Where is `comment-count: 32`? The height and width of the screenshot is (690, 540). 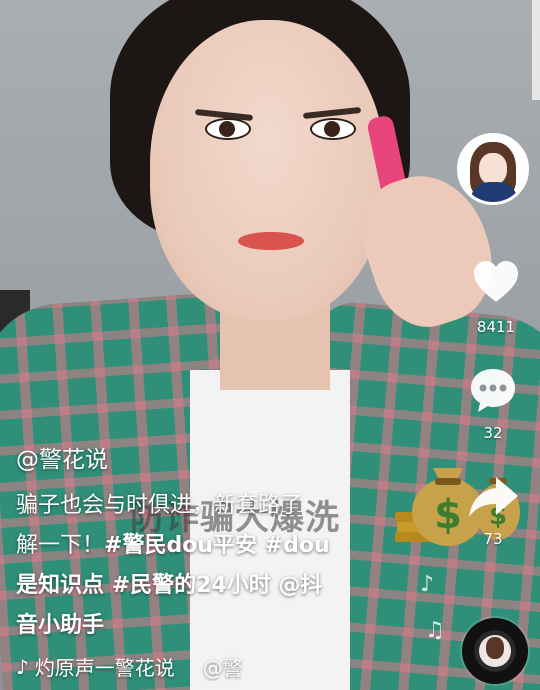 comment-count: 32 is located at coordinates (493, 433).